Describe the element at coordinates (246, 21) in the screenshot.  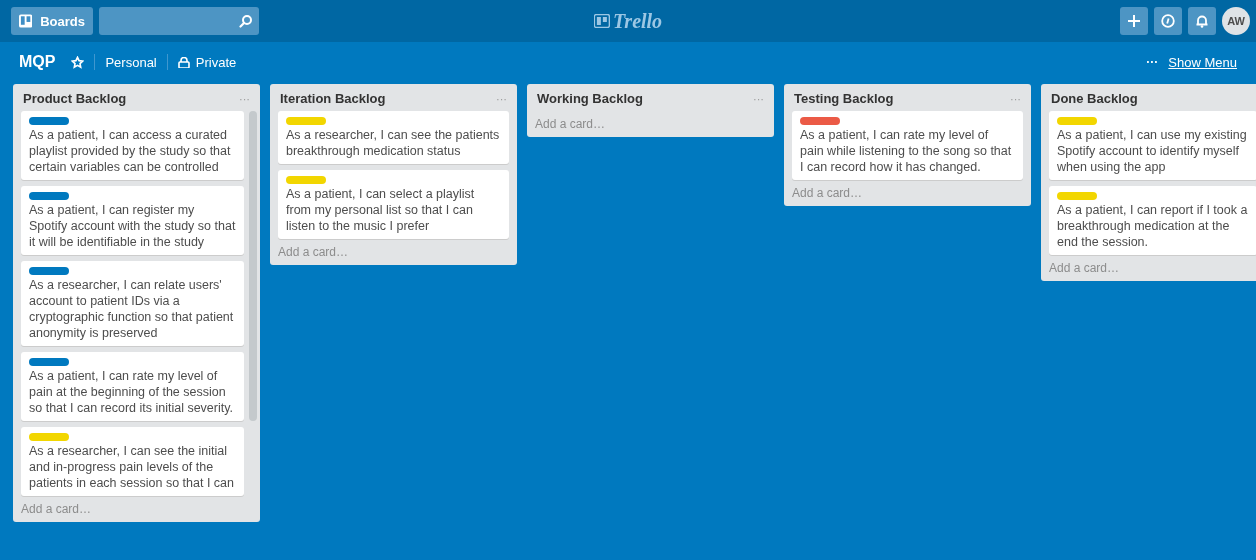
I see `search-icon` at that location.